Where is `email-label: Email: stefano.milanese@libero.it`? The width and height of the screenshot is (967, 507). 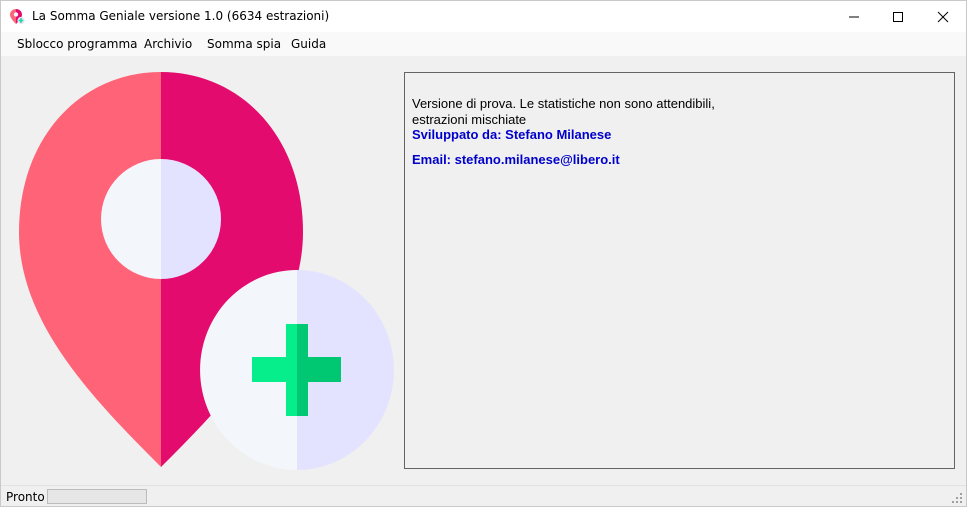 email-label: Email: stefano.milanese@libero.it is located at coordinates (516, 159).